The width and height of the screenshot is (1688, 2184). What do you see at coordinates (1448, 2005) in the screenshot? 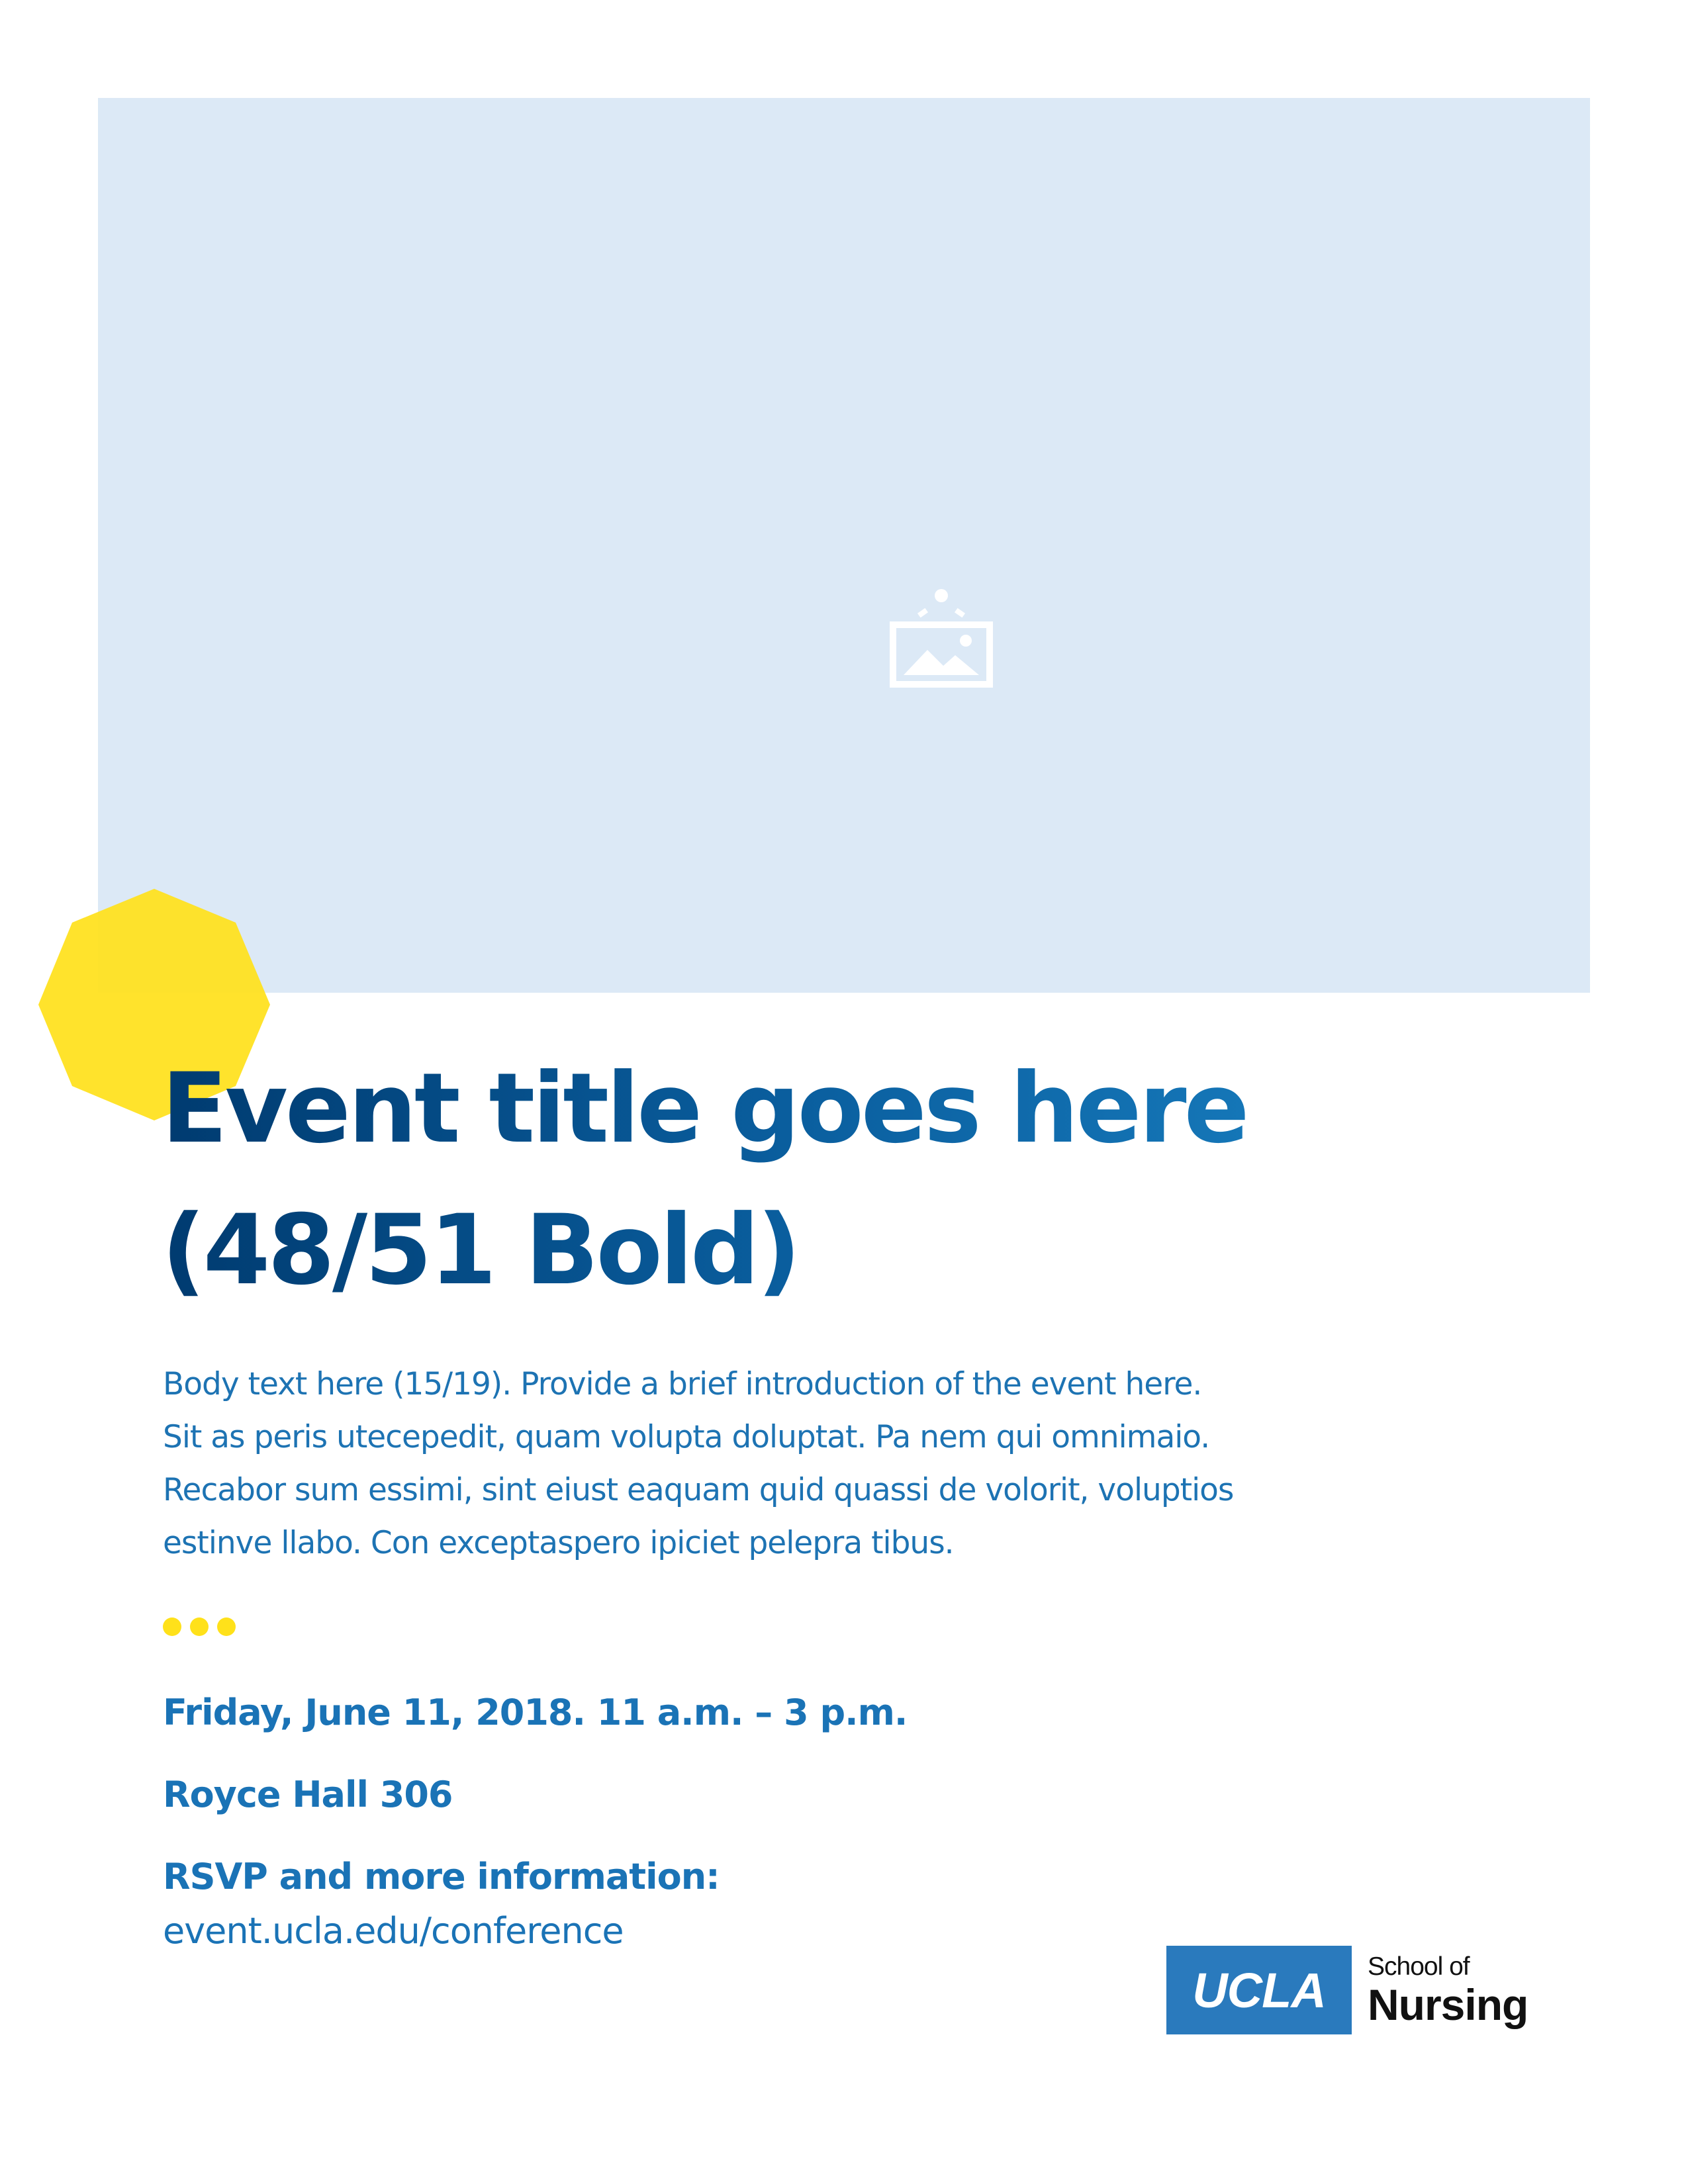
I see `nursing-label: Nursing` at bounding box center [1448, 2005].